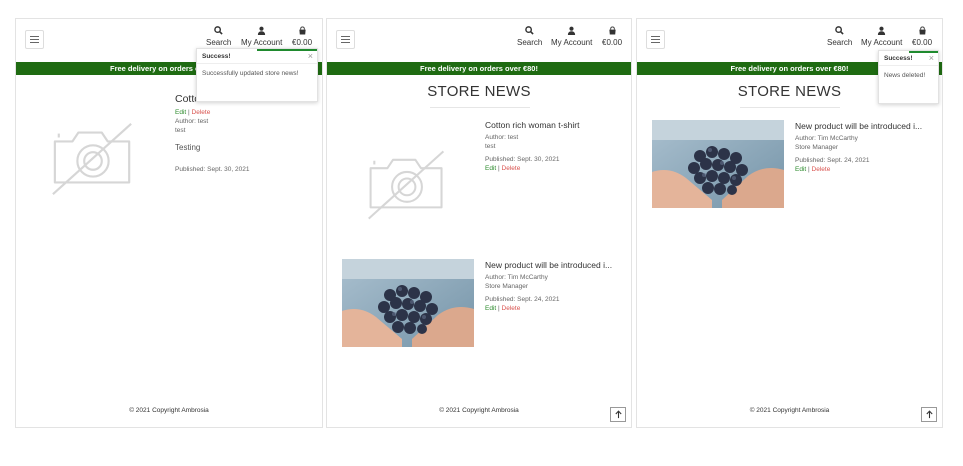 This screenshot has height=466, width=963. I want to click on news-card-title: Cotton rich woman t-shirt, so click(555, 125).